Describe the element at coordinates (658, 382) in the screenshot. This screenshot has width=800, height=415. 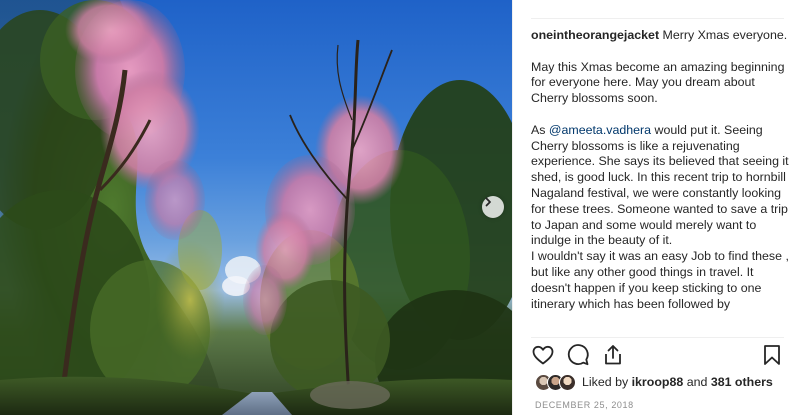
I see `liker-username: ikroop88` at that location.